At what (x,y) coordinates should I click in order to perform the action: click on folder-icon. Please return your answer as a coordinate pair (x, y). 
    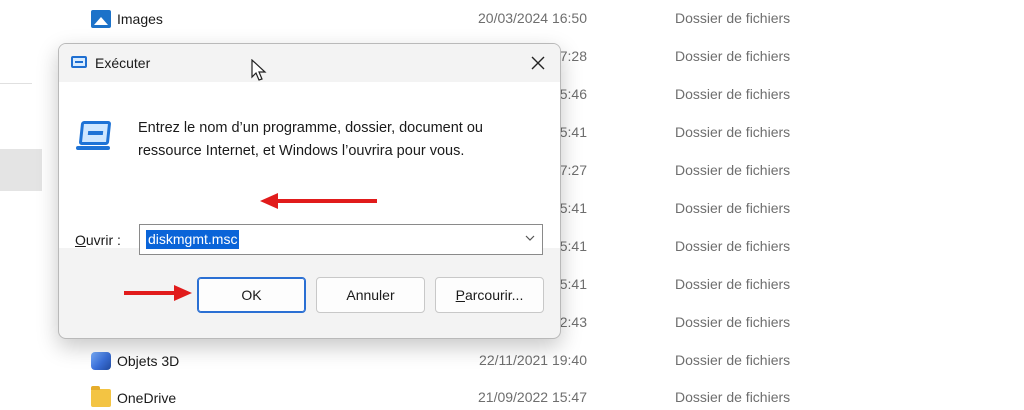
    Looking at the image, I should click on (101, 396).